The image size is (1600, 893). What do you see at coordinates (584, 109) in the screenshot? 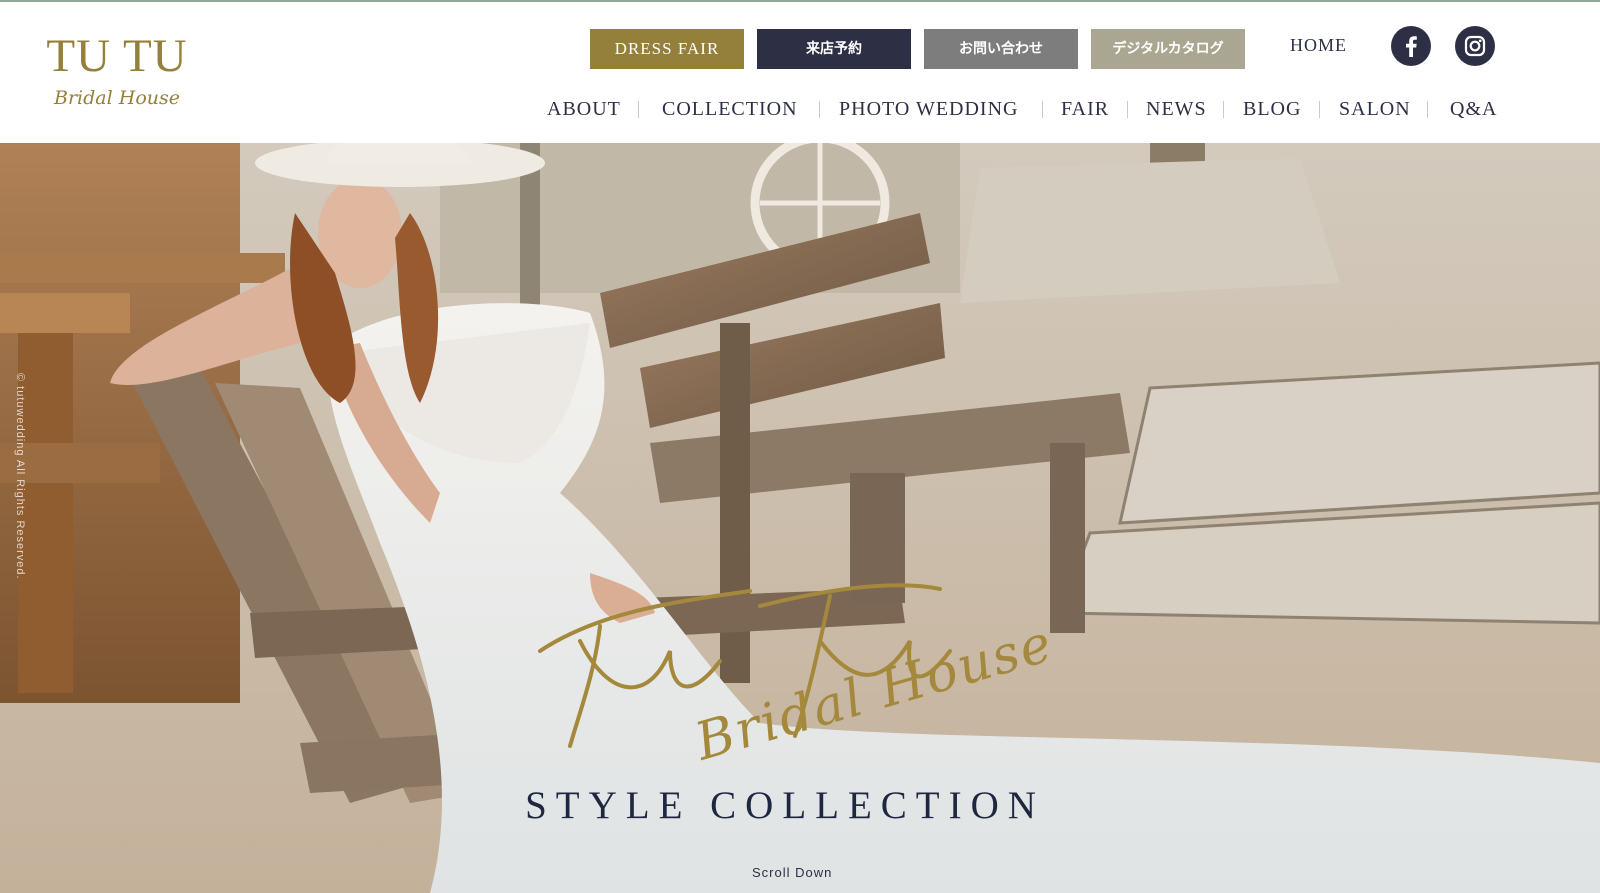
I see `nav-about: ABOUT` at bounding box center [584, 109].